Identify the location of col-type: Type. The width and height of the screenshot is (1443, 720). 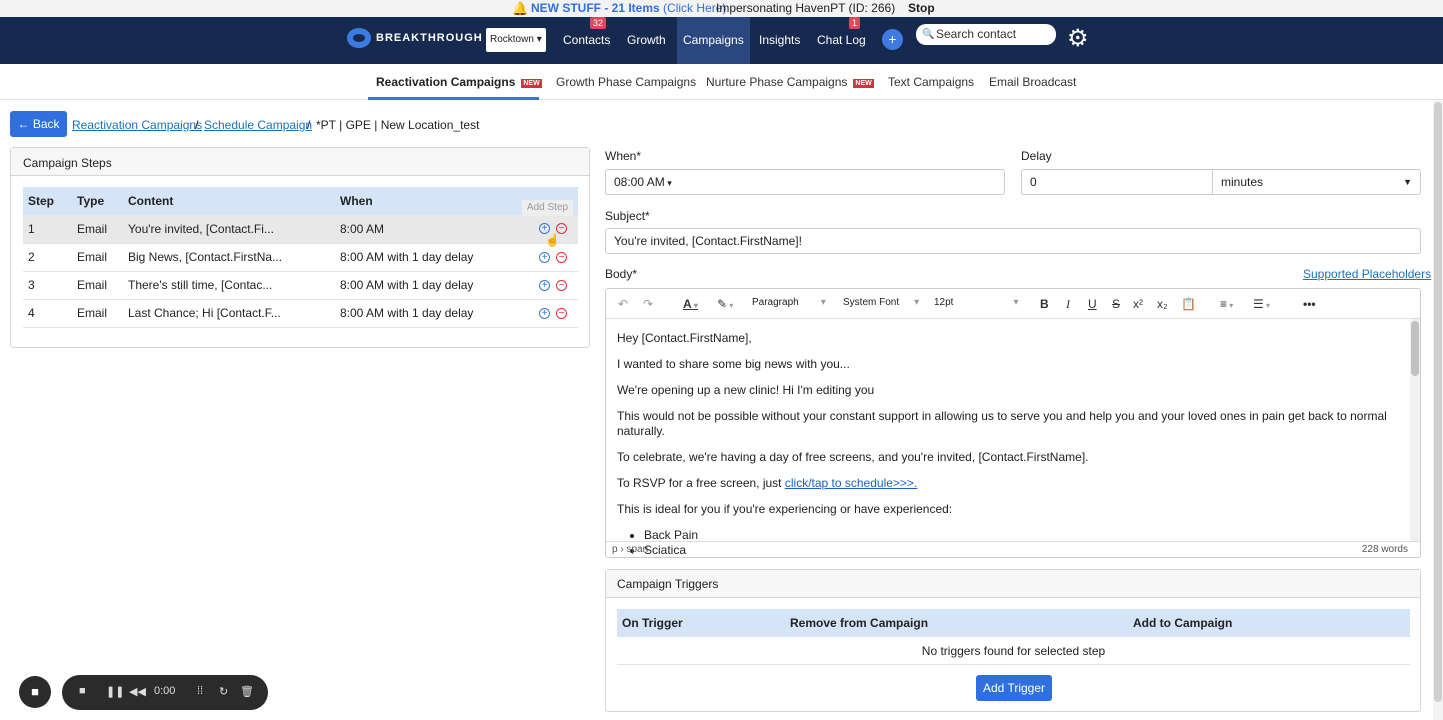
(97, 201).